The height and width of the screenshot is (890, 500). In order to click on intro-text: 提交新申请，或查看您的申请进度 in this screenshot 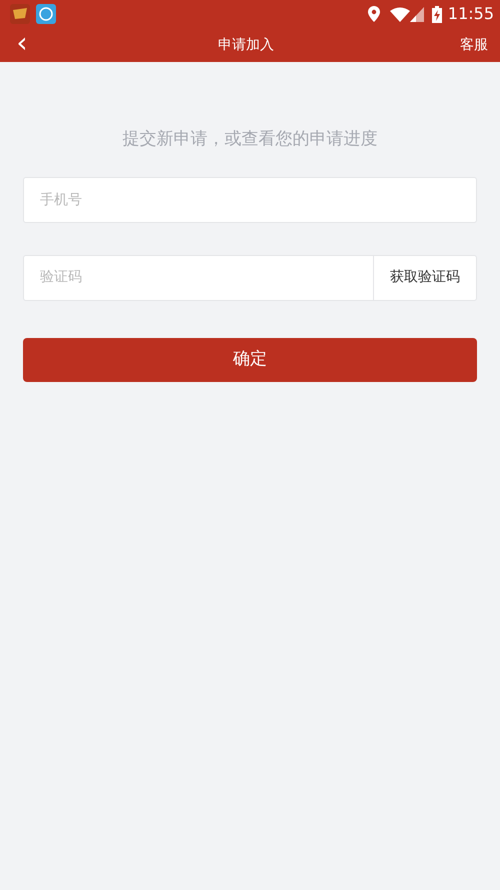, I will do `click(250, 139)`.